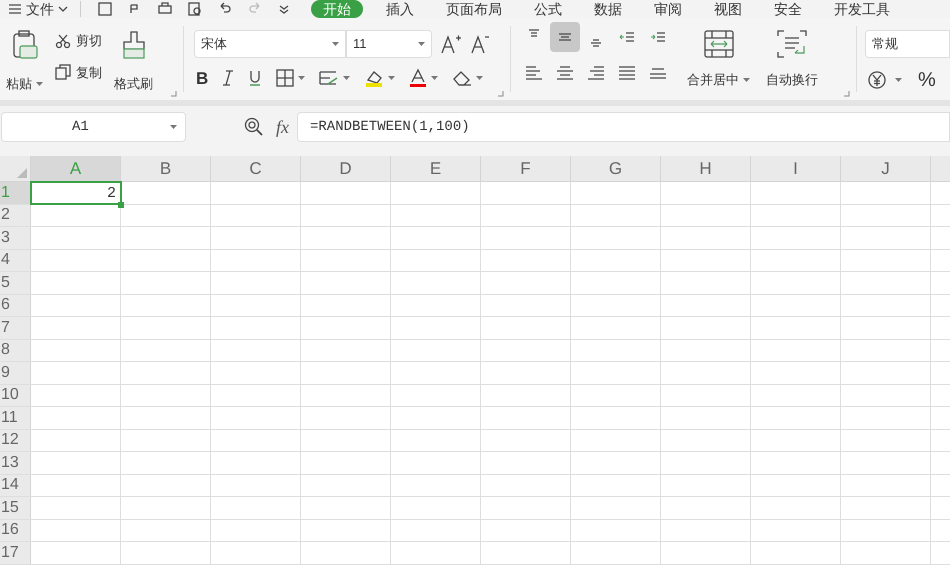  Describe the element at coordinates (15, 237) in the screenshot. I see `row-header: 3` at that location.